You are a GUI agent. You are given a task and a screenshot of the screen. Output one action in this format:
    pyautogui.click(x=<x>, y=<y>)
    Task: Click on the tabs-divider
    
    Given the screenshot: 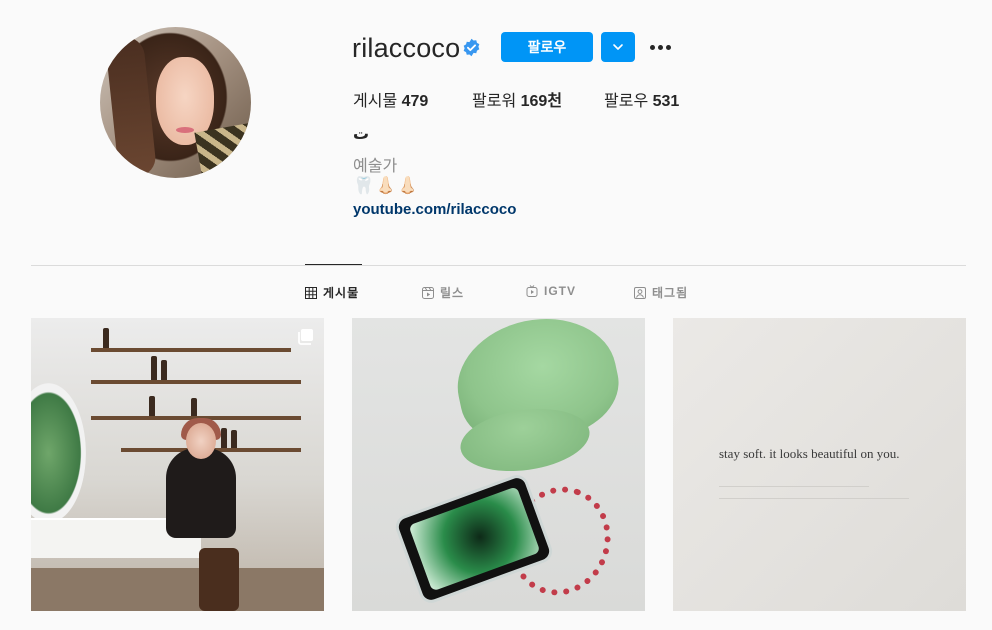 What is the action you would take?
    pyautogui.click(x=498, y=265)
    